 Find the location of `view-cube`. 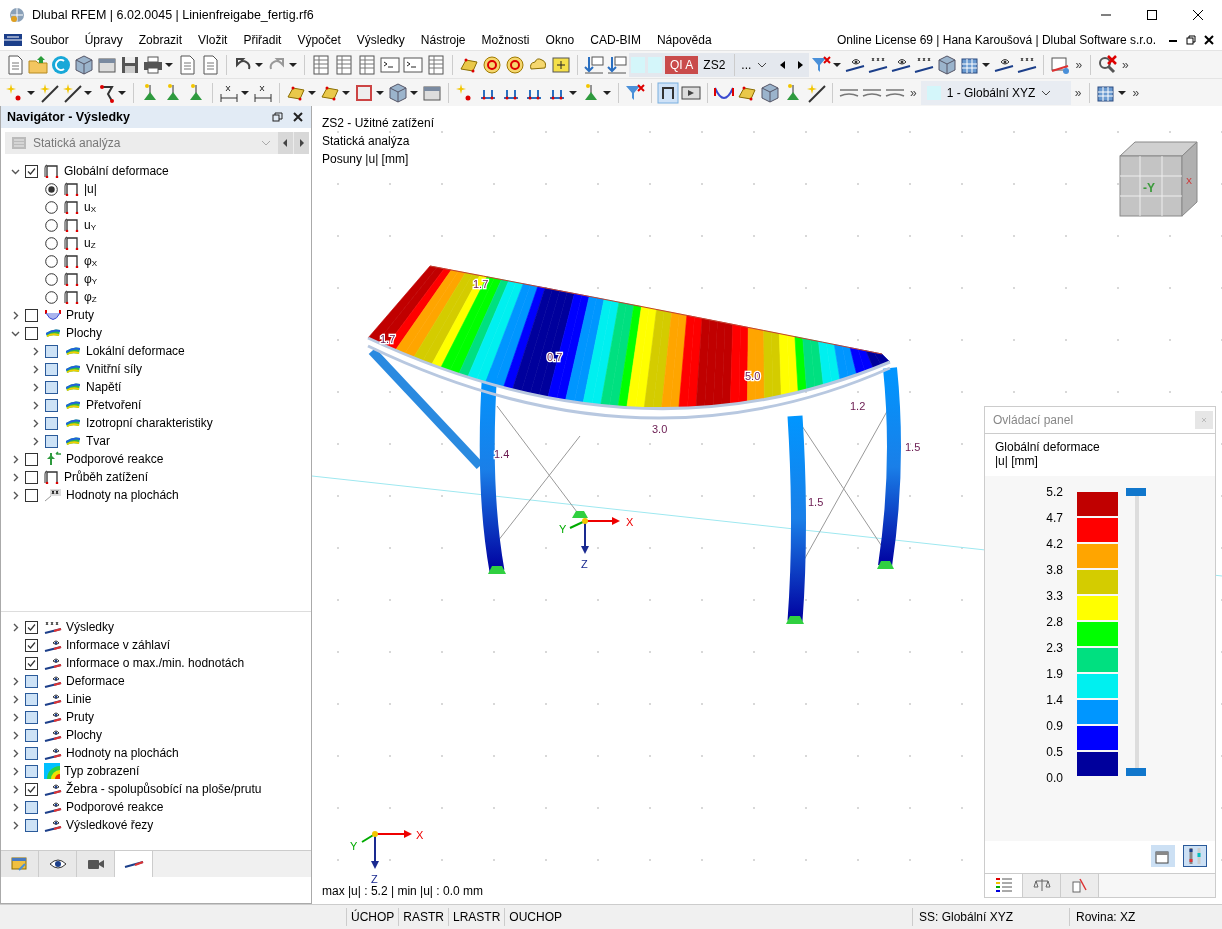

view-cube is located at coordinates (1158, 179).